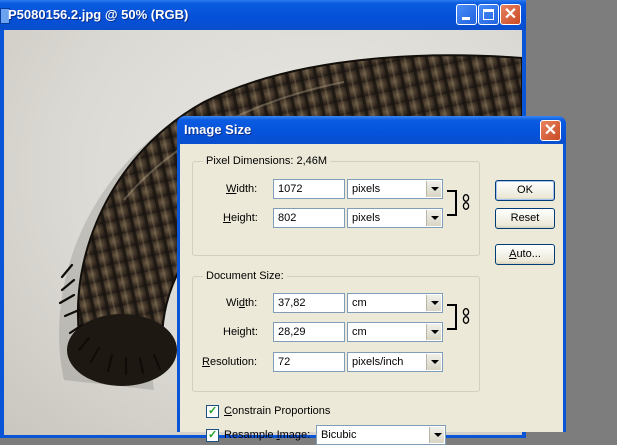  What do you see at coordinates (242, 303) in the screenshot?
I see `doc-width-label: Width:` at bounding box center [242, 303].